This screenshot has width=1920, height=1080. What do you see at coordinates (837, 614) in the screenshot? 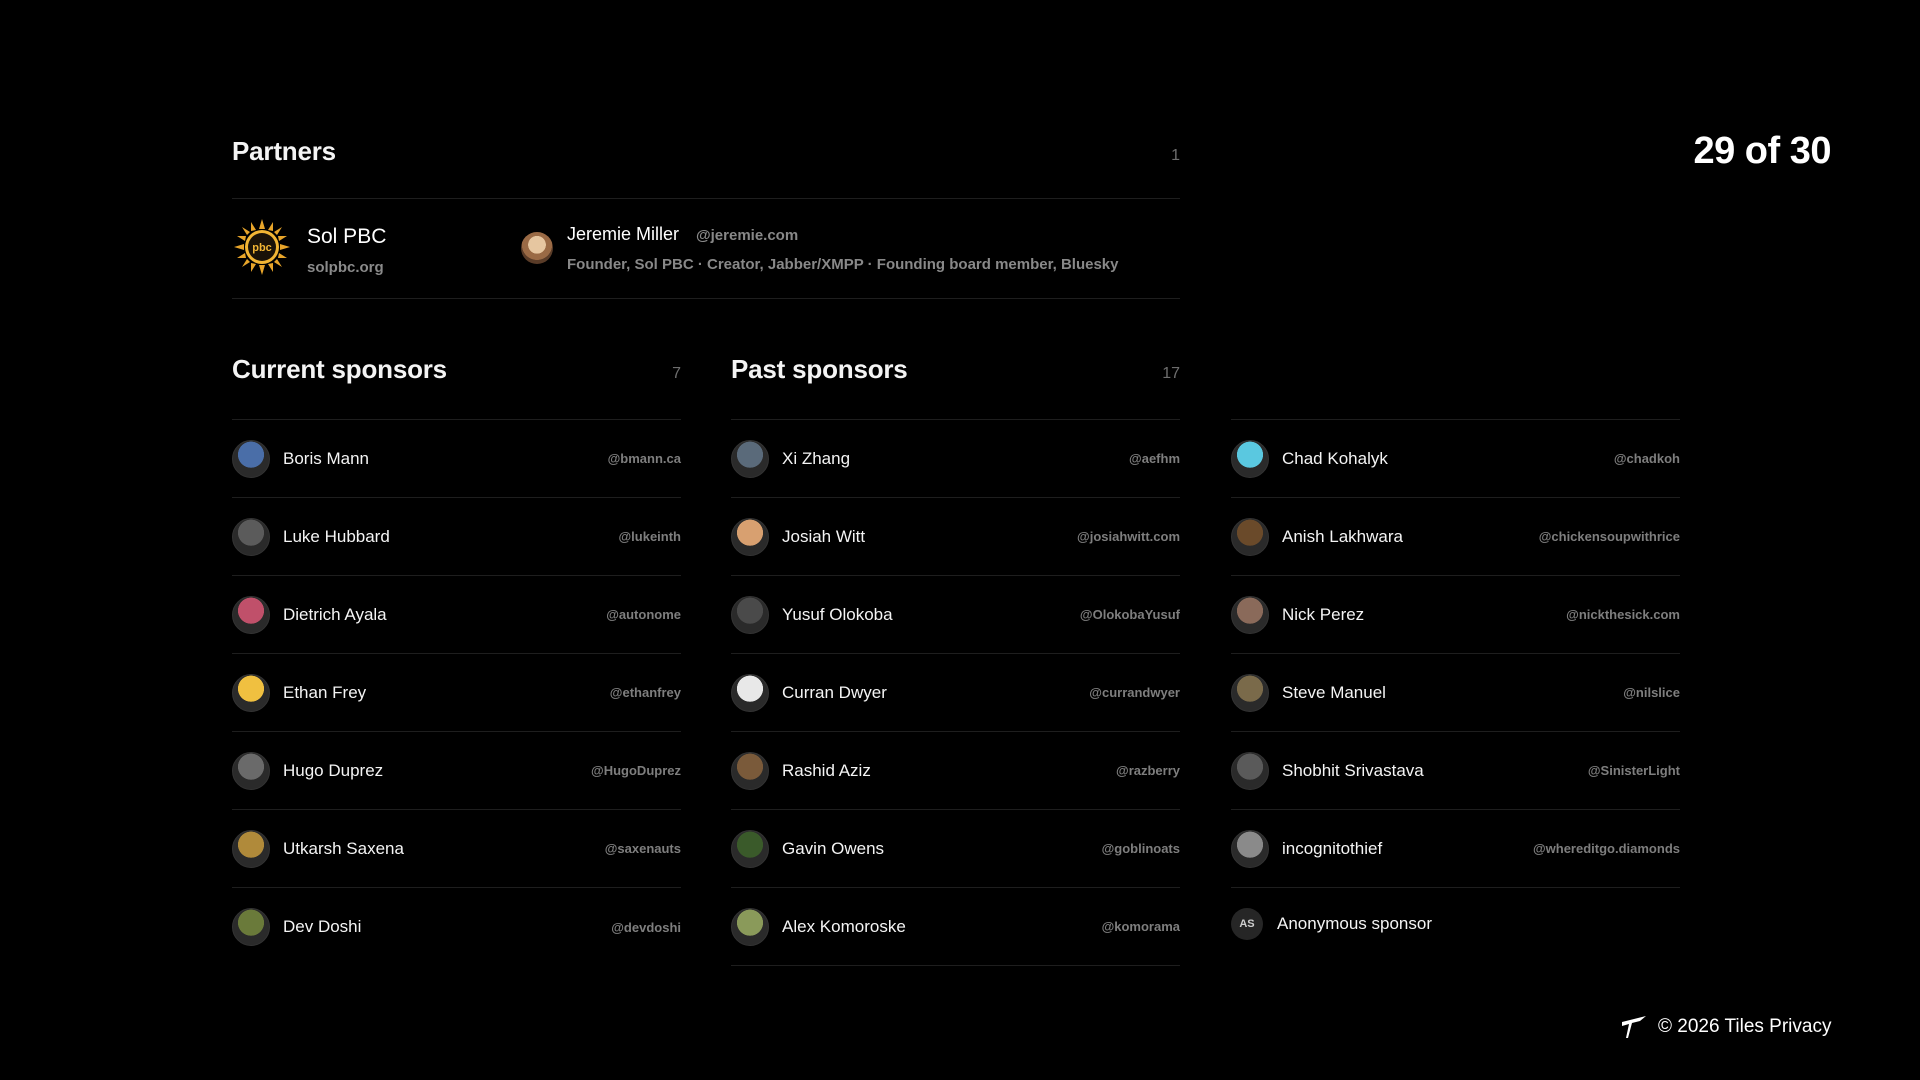
I see `sponsor-name: Yusuf Olokoba` at bounding box center [837, 614].